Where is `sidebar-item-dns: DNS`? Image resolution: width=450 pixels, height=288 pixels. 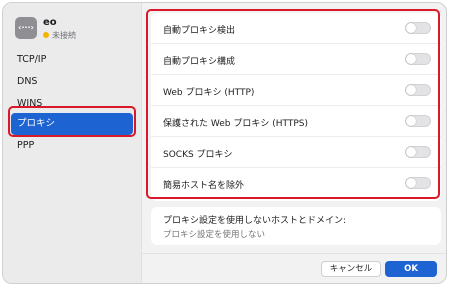 sidebar-item-dns: DNS is located at coordinates (71, 82).